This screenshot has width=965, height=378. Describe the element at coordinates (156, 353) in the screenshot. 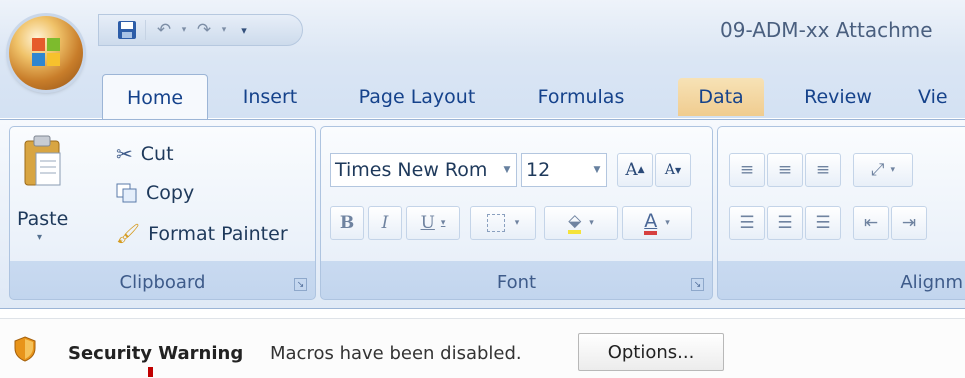

I see `security-warning-title: Security Warning` at that location.